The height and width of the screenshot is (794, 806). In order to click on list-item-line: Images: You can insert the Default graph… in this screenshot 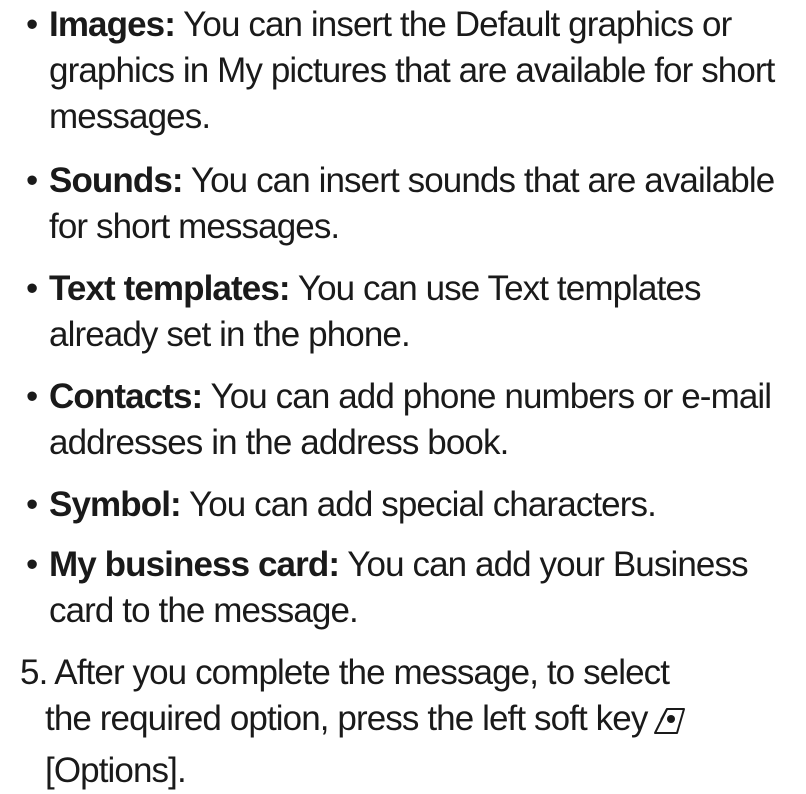, I will do `click(411, 25)`.